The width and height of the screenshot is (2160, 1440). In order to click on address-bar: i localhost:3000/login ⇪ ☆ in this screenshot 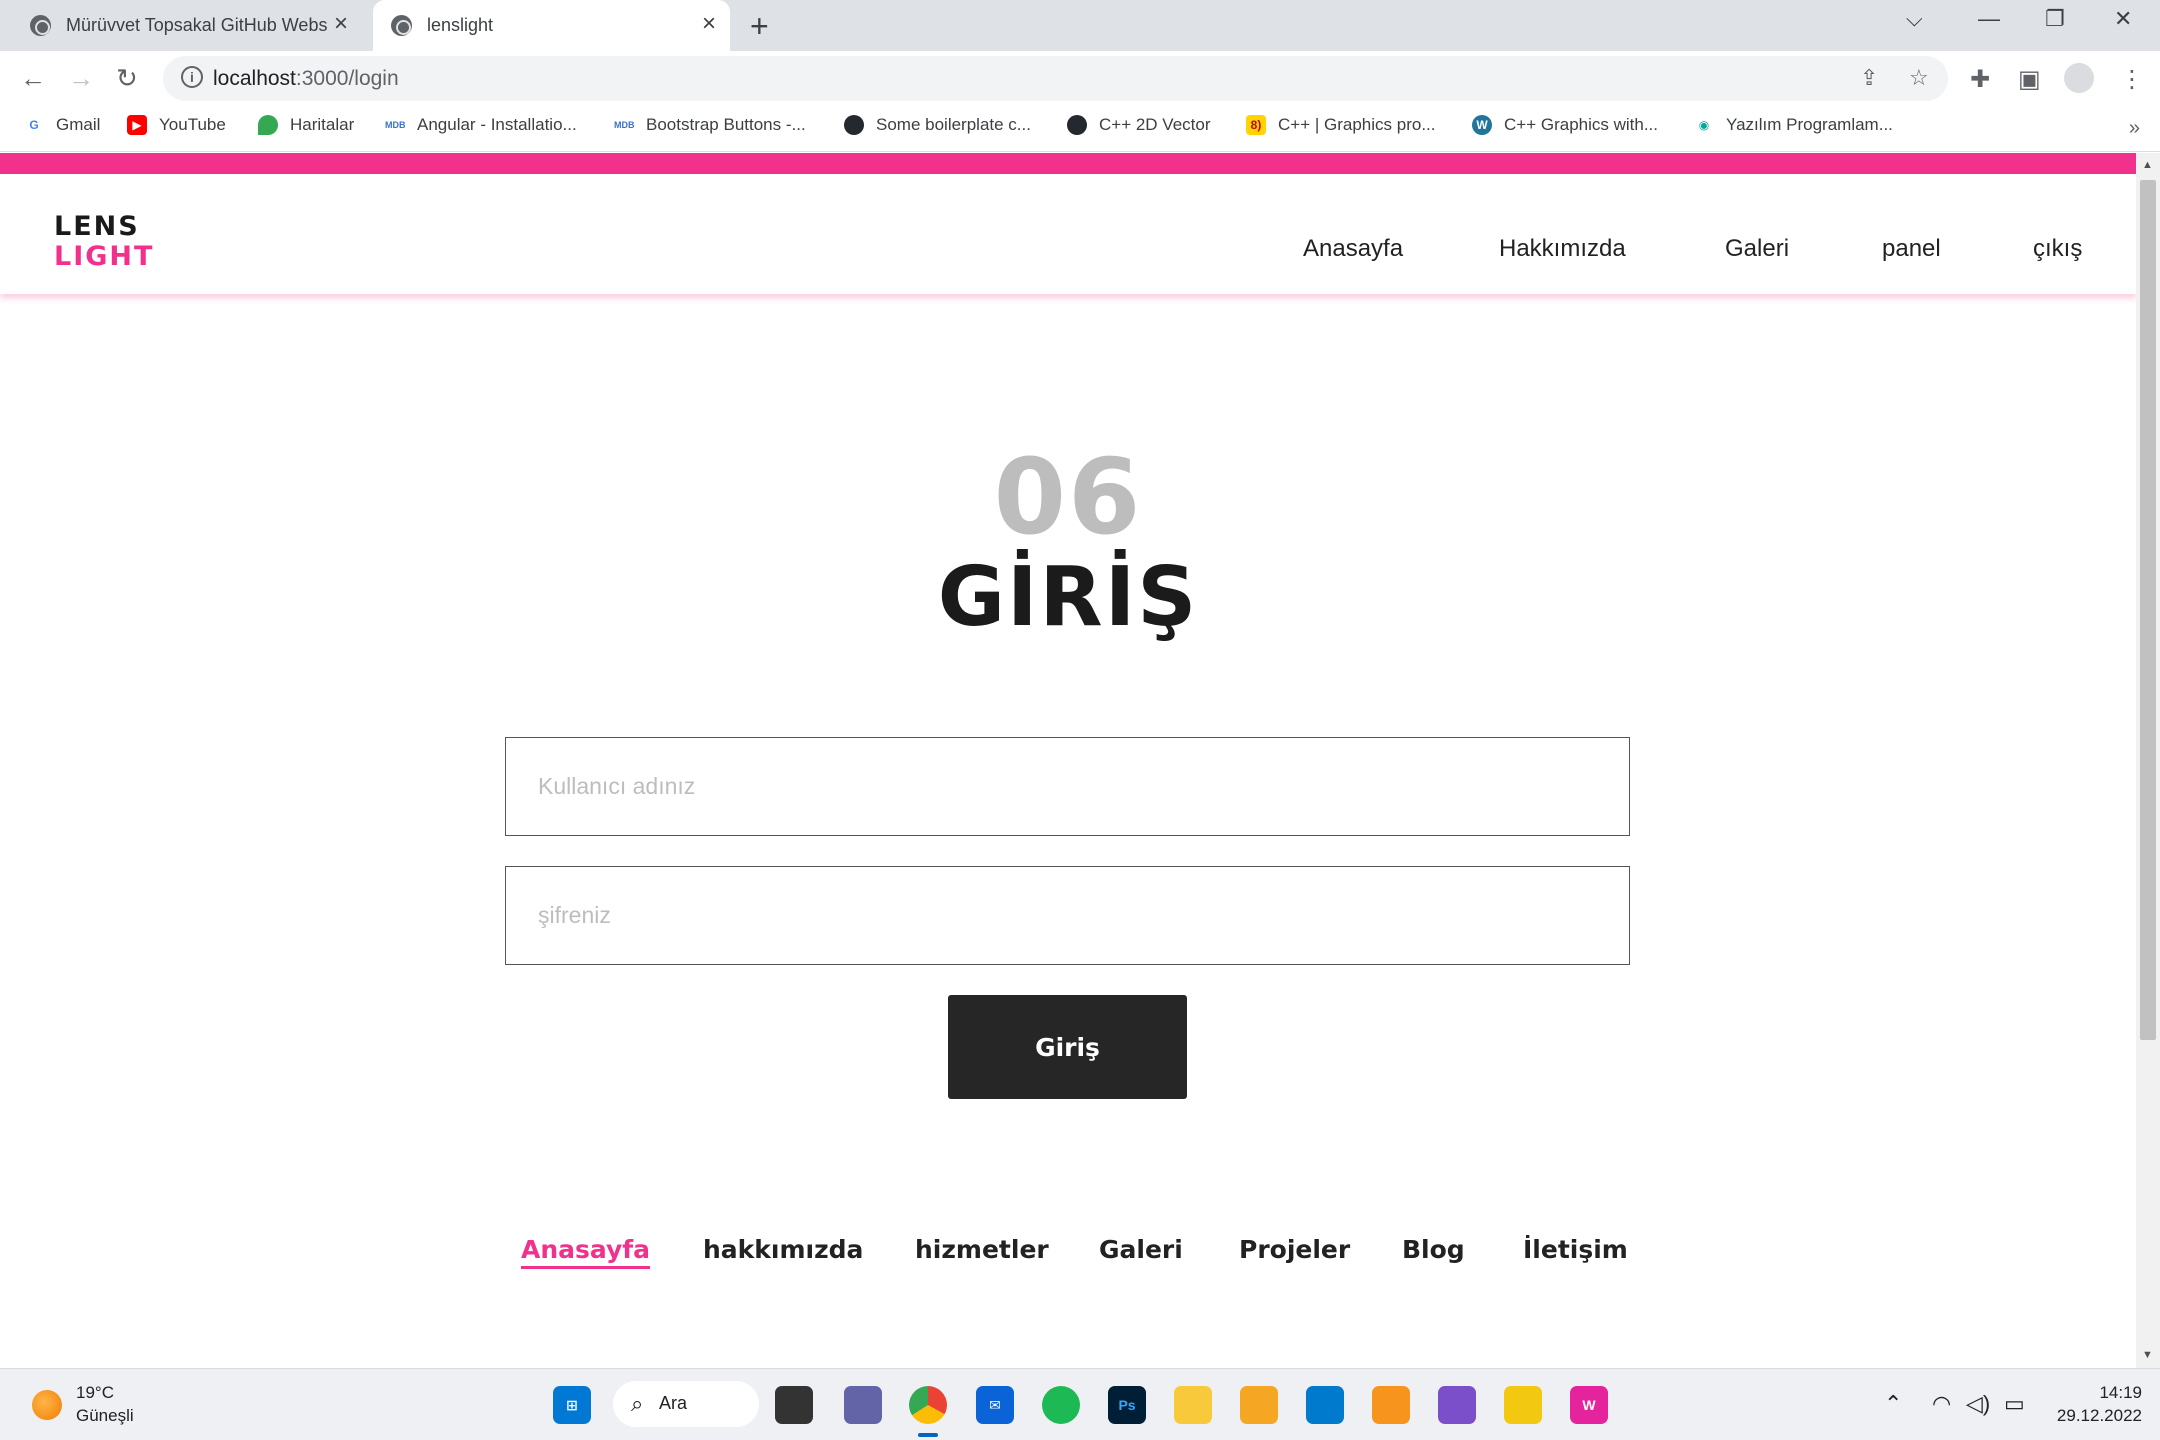, I will do `click(1055, 78)`.